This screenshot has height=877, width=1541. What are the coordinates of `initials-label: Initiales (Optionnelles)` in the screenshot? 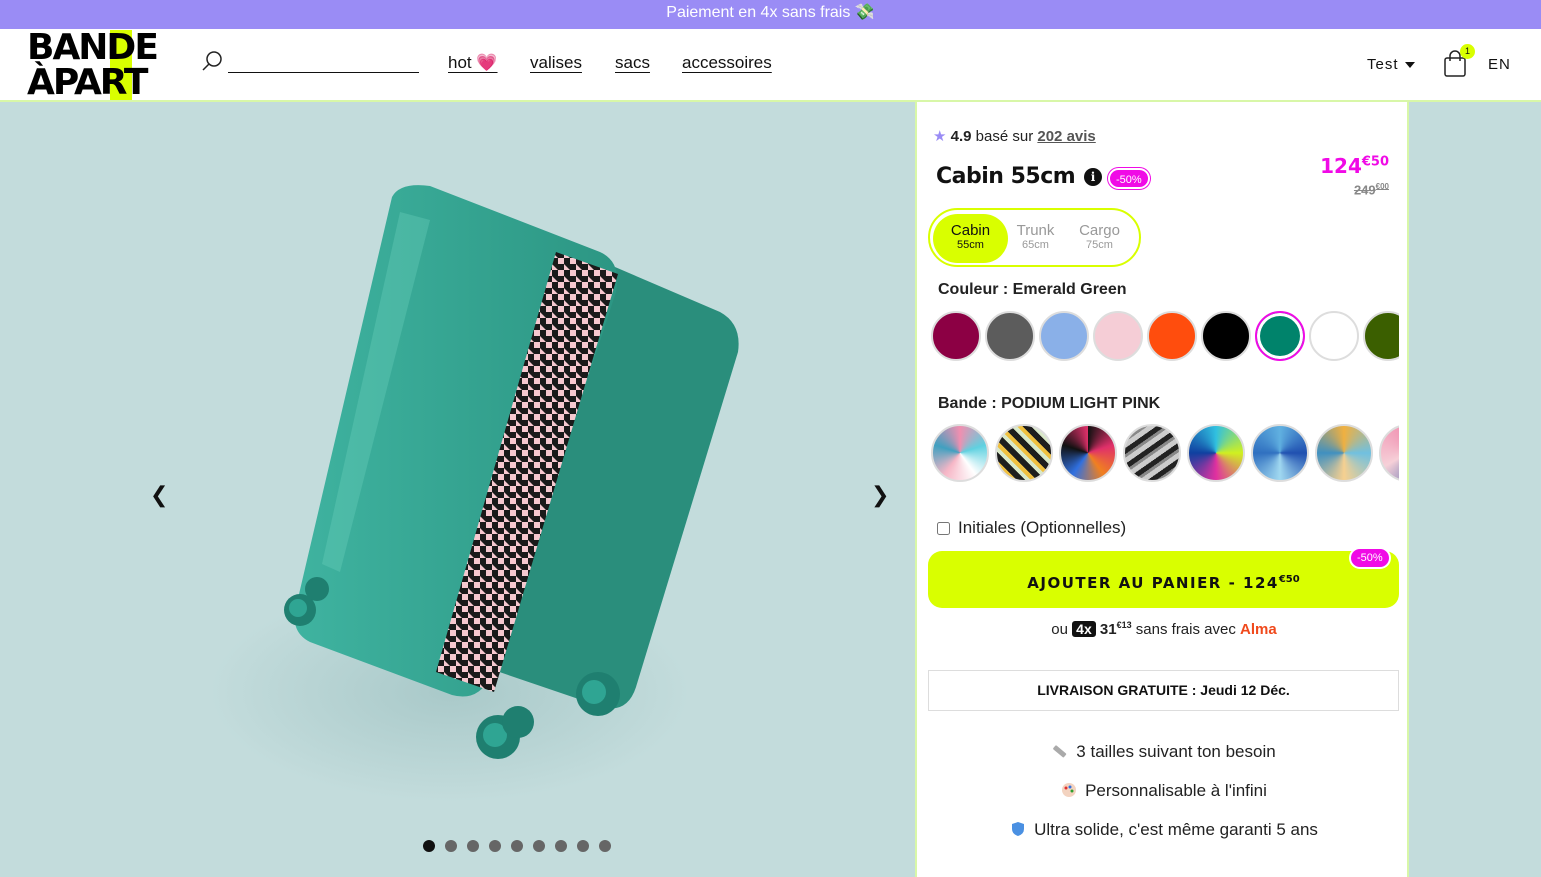 It's located at (1042, 527).